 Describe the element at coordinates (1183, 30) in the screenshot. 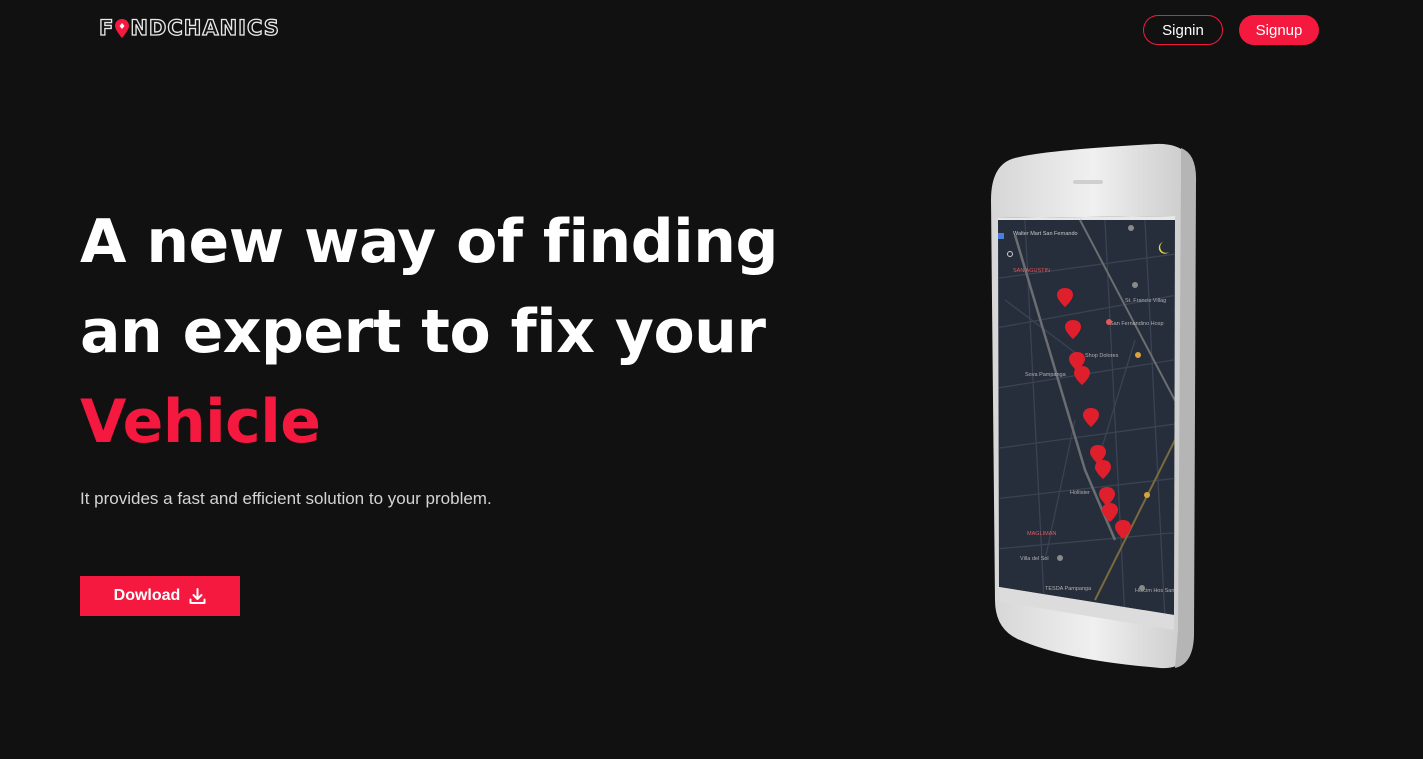

I see `signin-button: Signin` at that location.